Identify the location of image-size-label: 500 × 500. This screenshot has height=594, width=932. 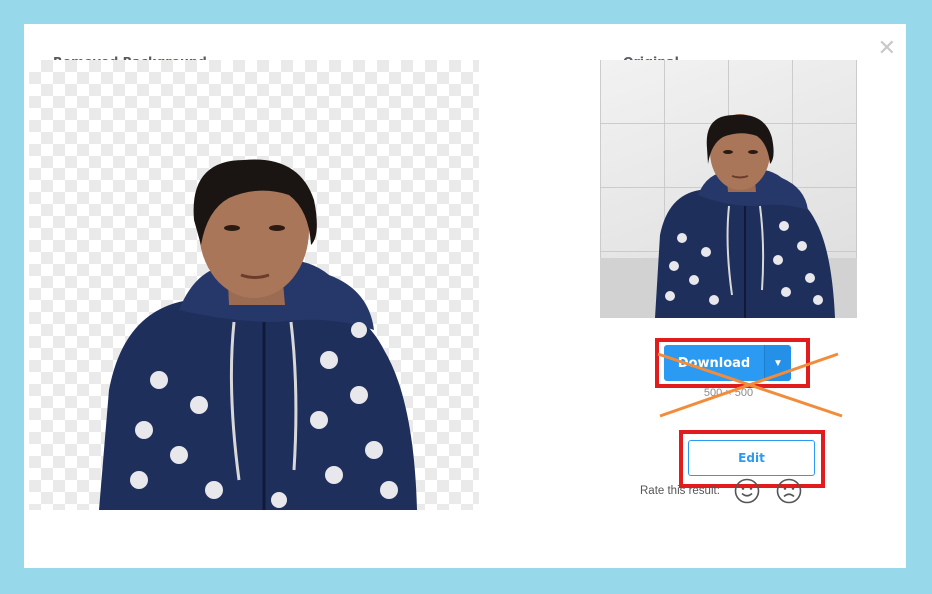
(728, 393).